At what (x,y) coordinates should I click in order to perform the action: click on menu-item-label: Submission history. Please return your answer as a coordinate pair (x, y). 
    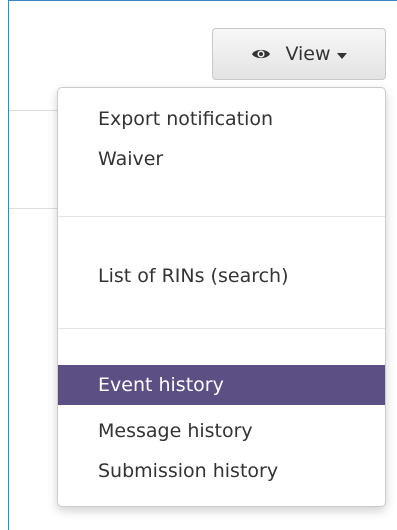
    Looking at the image, I should click on (188, 471).